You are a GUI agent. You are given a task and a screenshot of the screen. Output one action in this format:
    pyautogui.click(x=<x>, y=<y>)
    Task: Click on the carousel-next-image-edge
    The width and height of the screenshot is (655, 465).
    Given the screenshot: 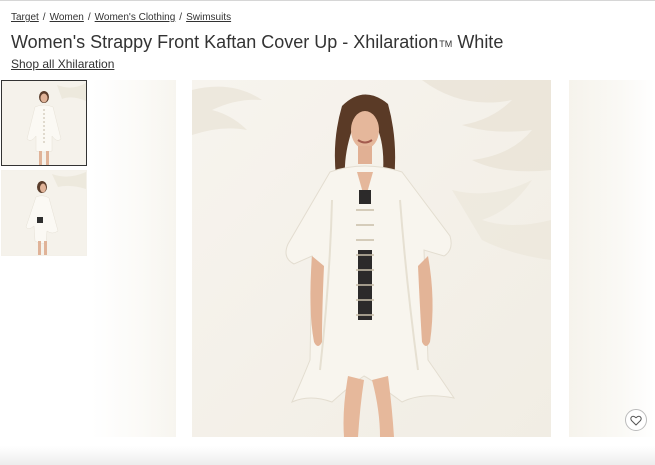 What is the action you would take?
    pyautogui.click(x=612, y=258)
    